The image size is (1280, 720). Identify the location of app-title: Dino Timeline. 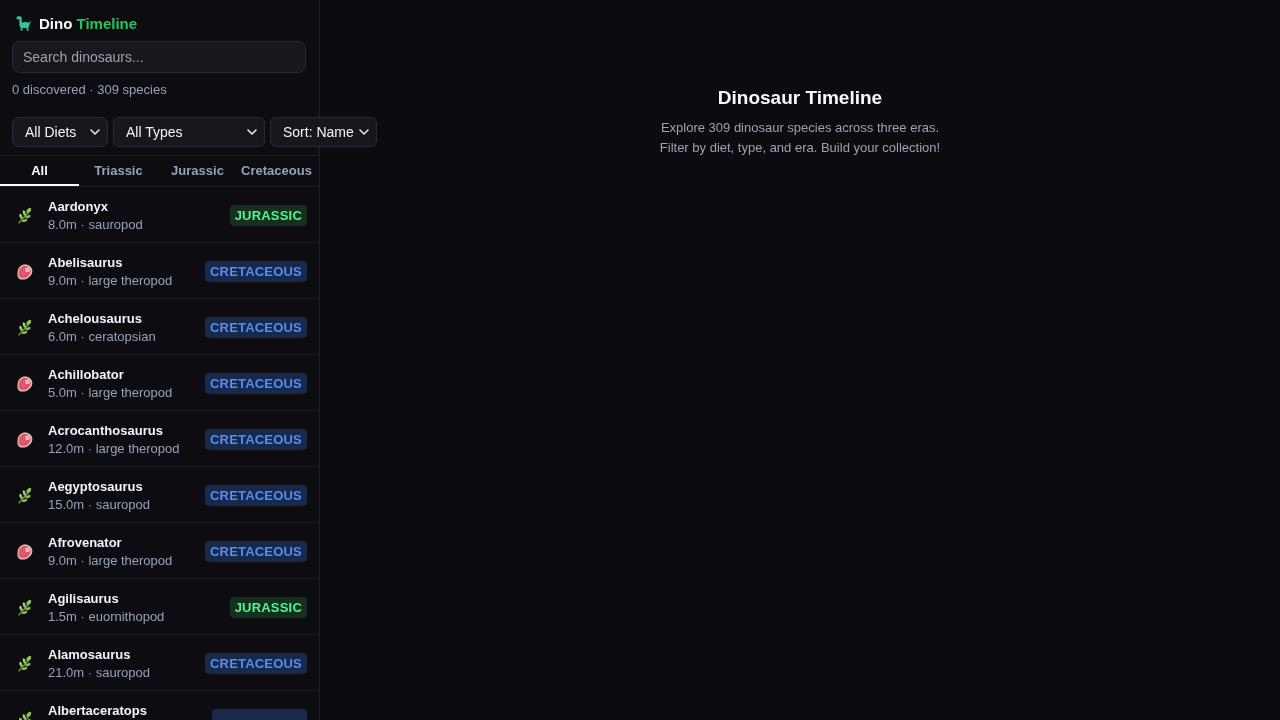
(88, 23).